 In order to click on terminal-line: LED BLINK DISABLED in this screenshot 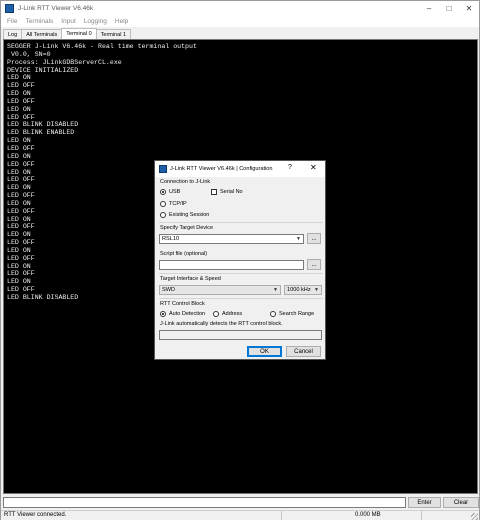, I will do `click(43, 125)`.